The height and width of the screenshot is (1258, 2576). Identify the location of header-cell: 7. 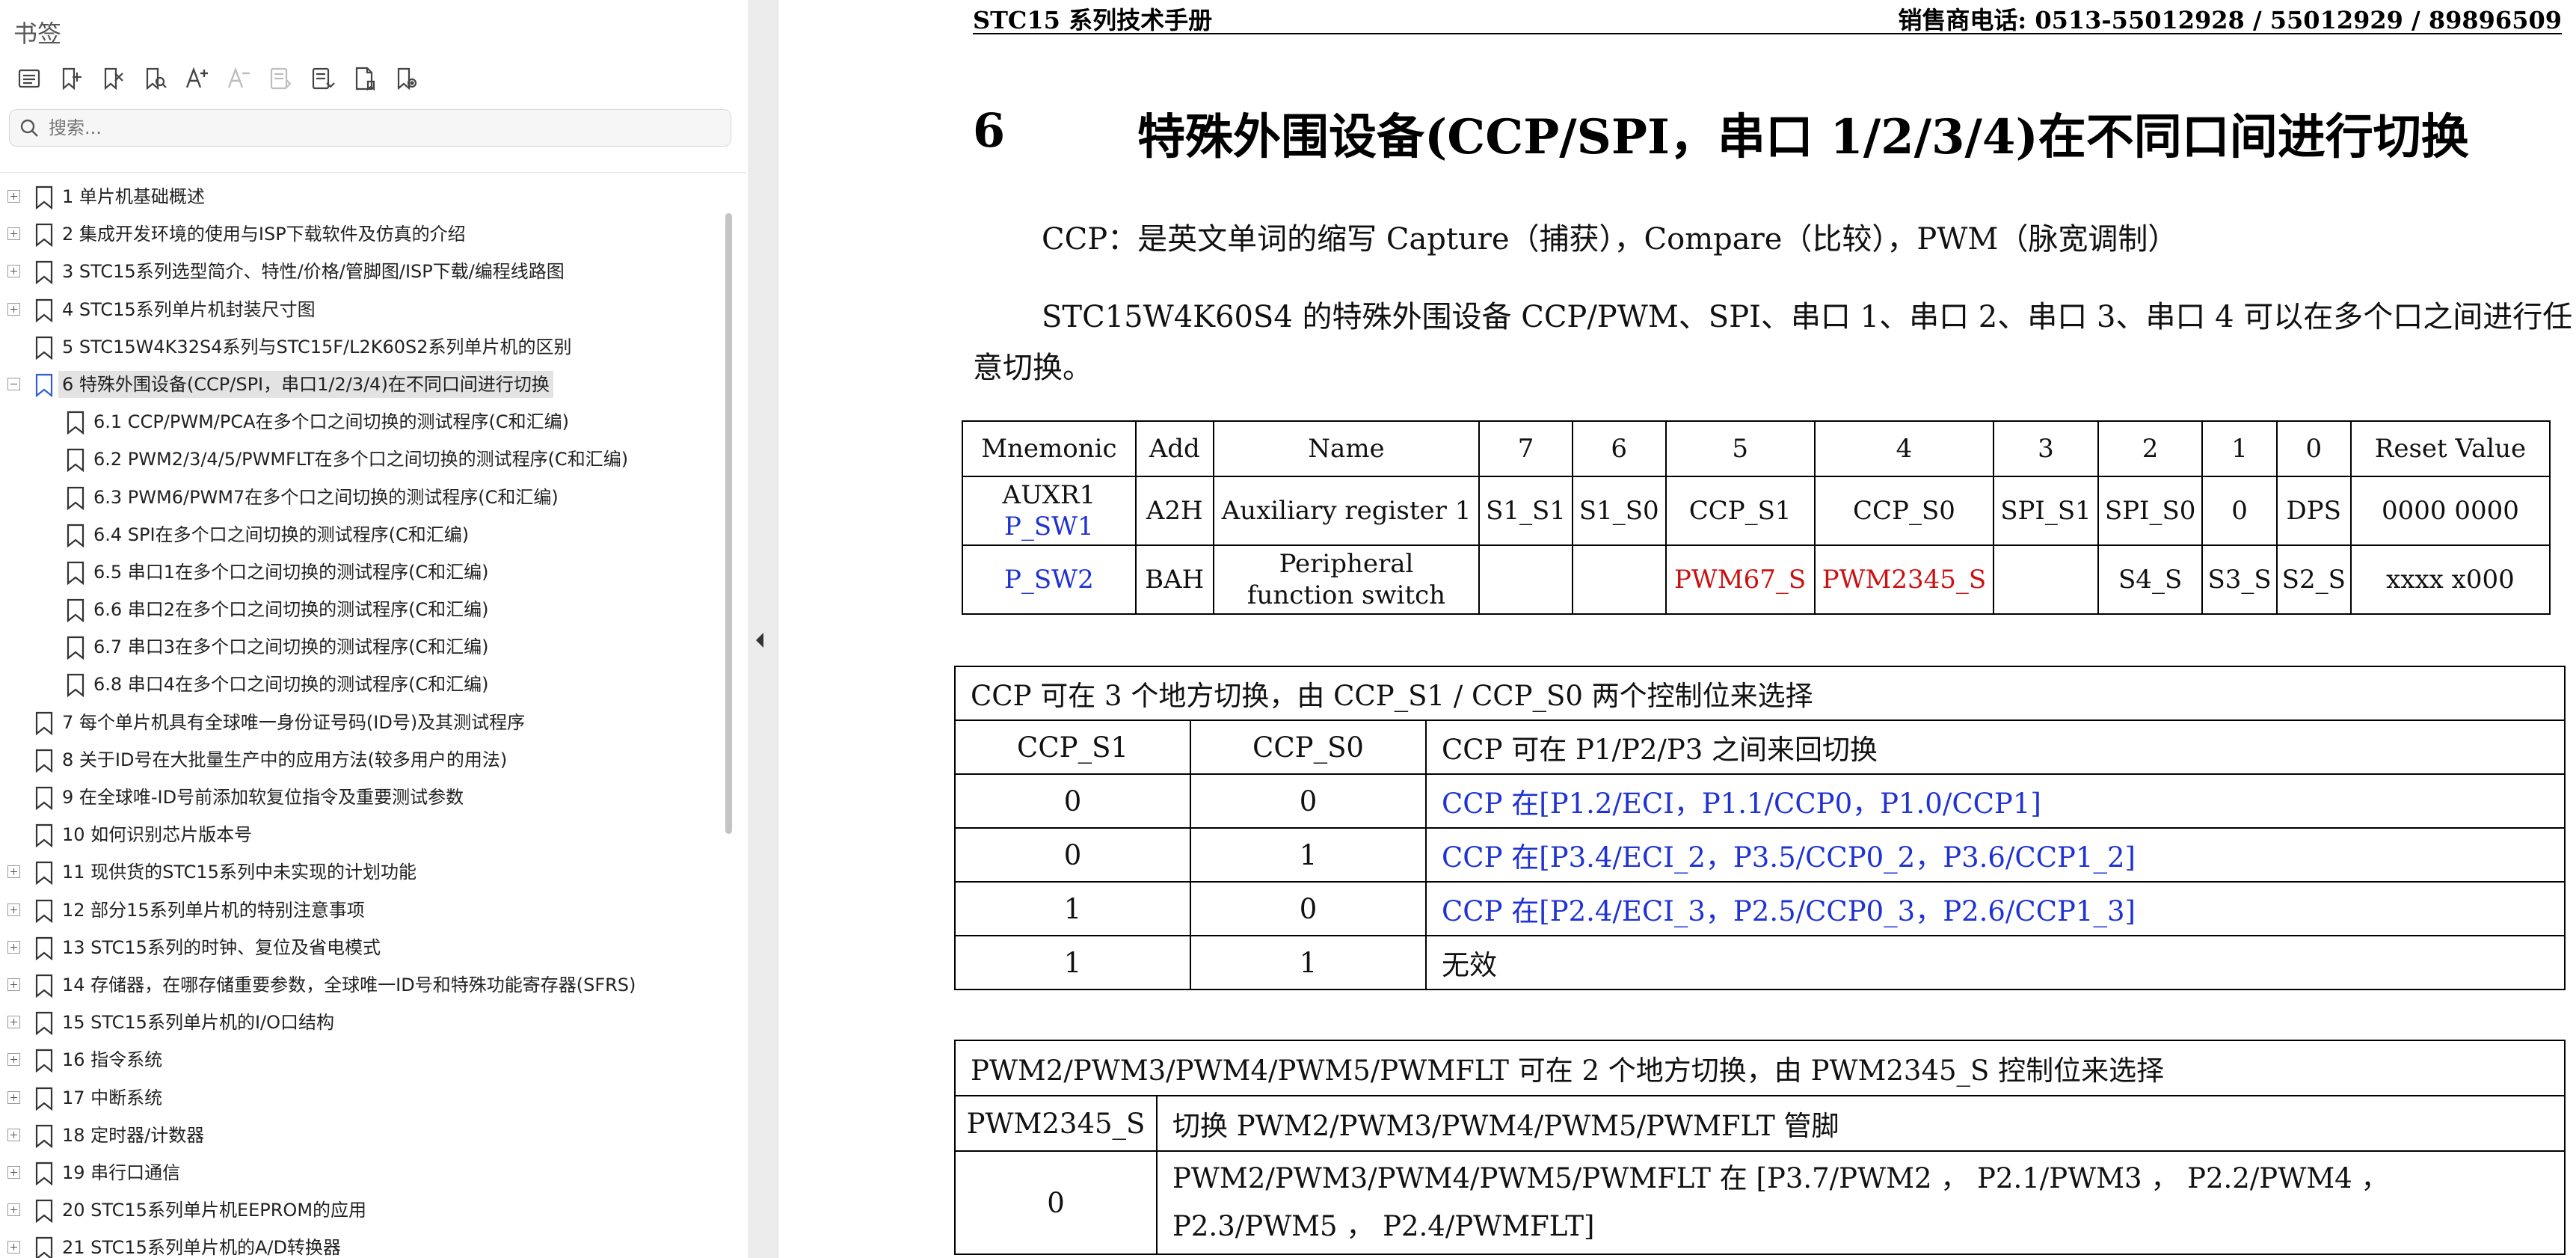
(1525, 449).